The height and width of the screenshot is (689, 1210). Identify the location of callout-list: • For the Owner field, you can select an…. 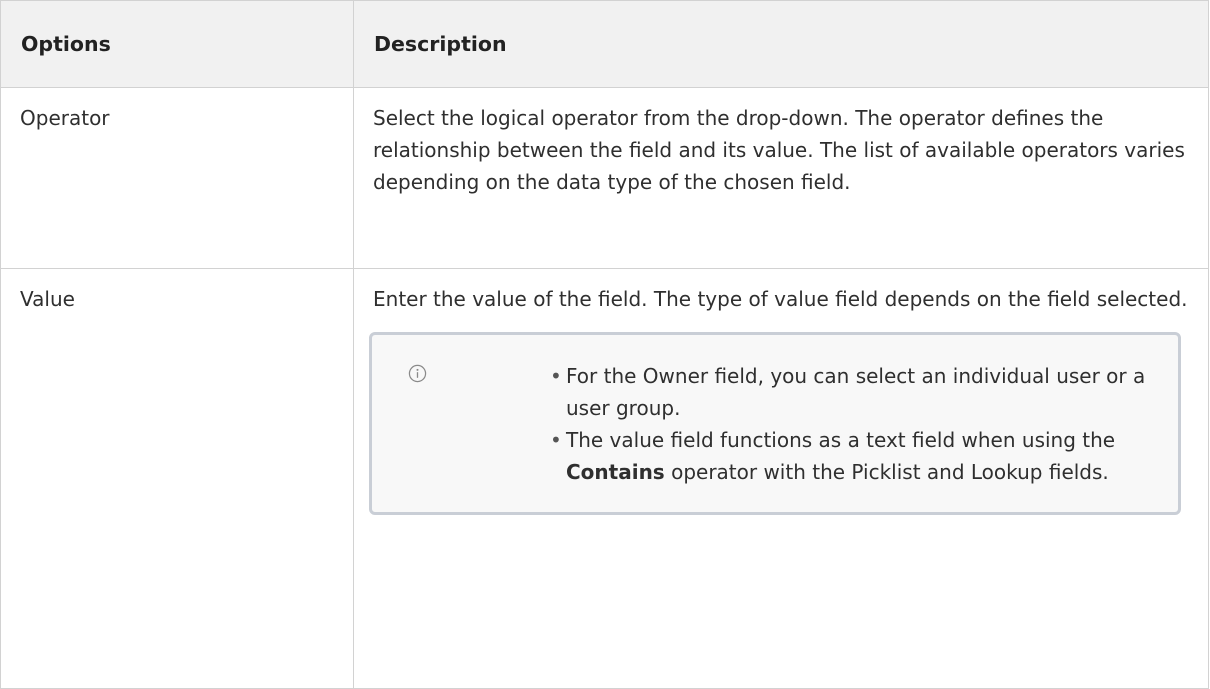
(760, 424).